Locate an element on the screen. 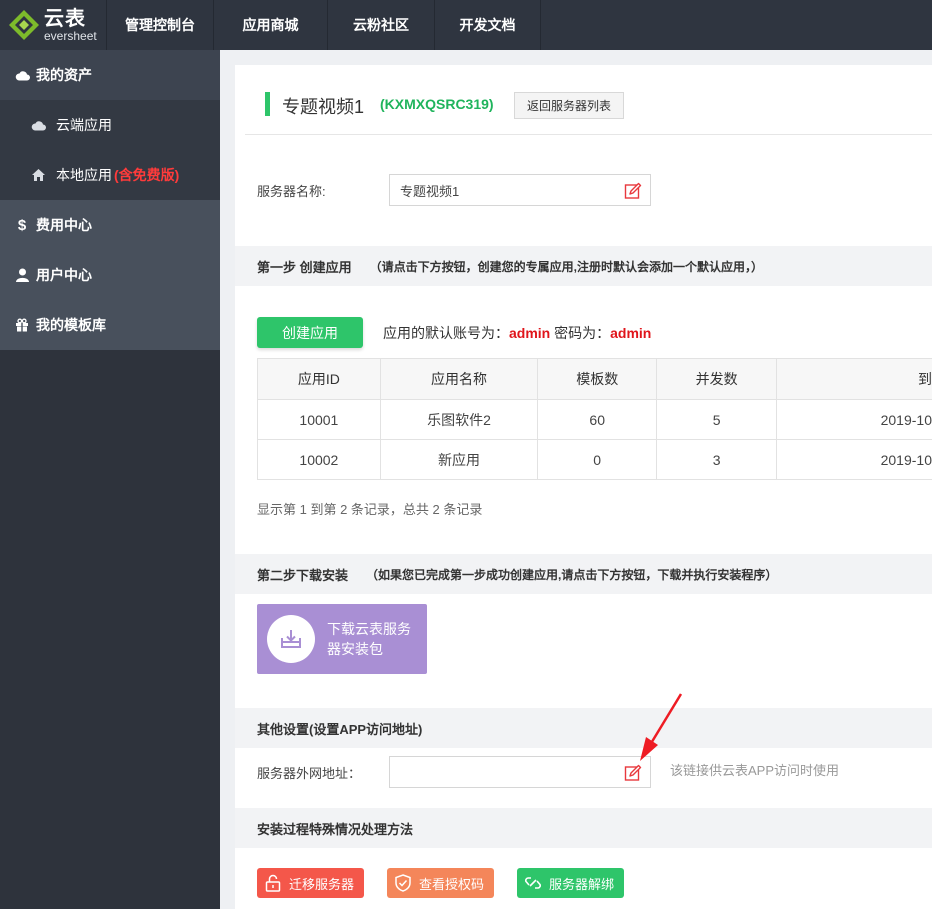  logo: 云表 eversheet is located at coordinates (53, 25).